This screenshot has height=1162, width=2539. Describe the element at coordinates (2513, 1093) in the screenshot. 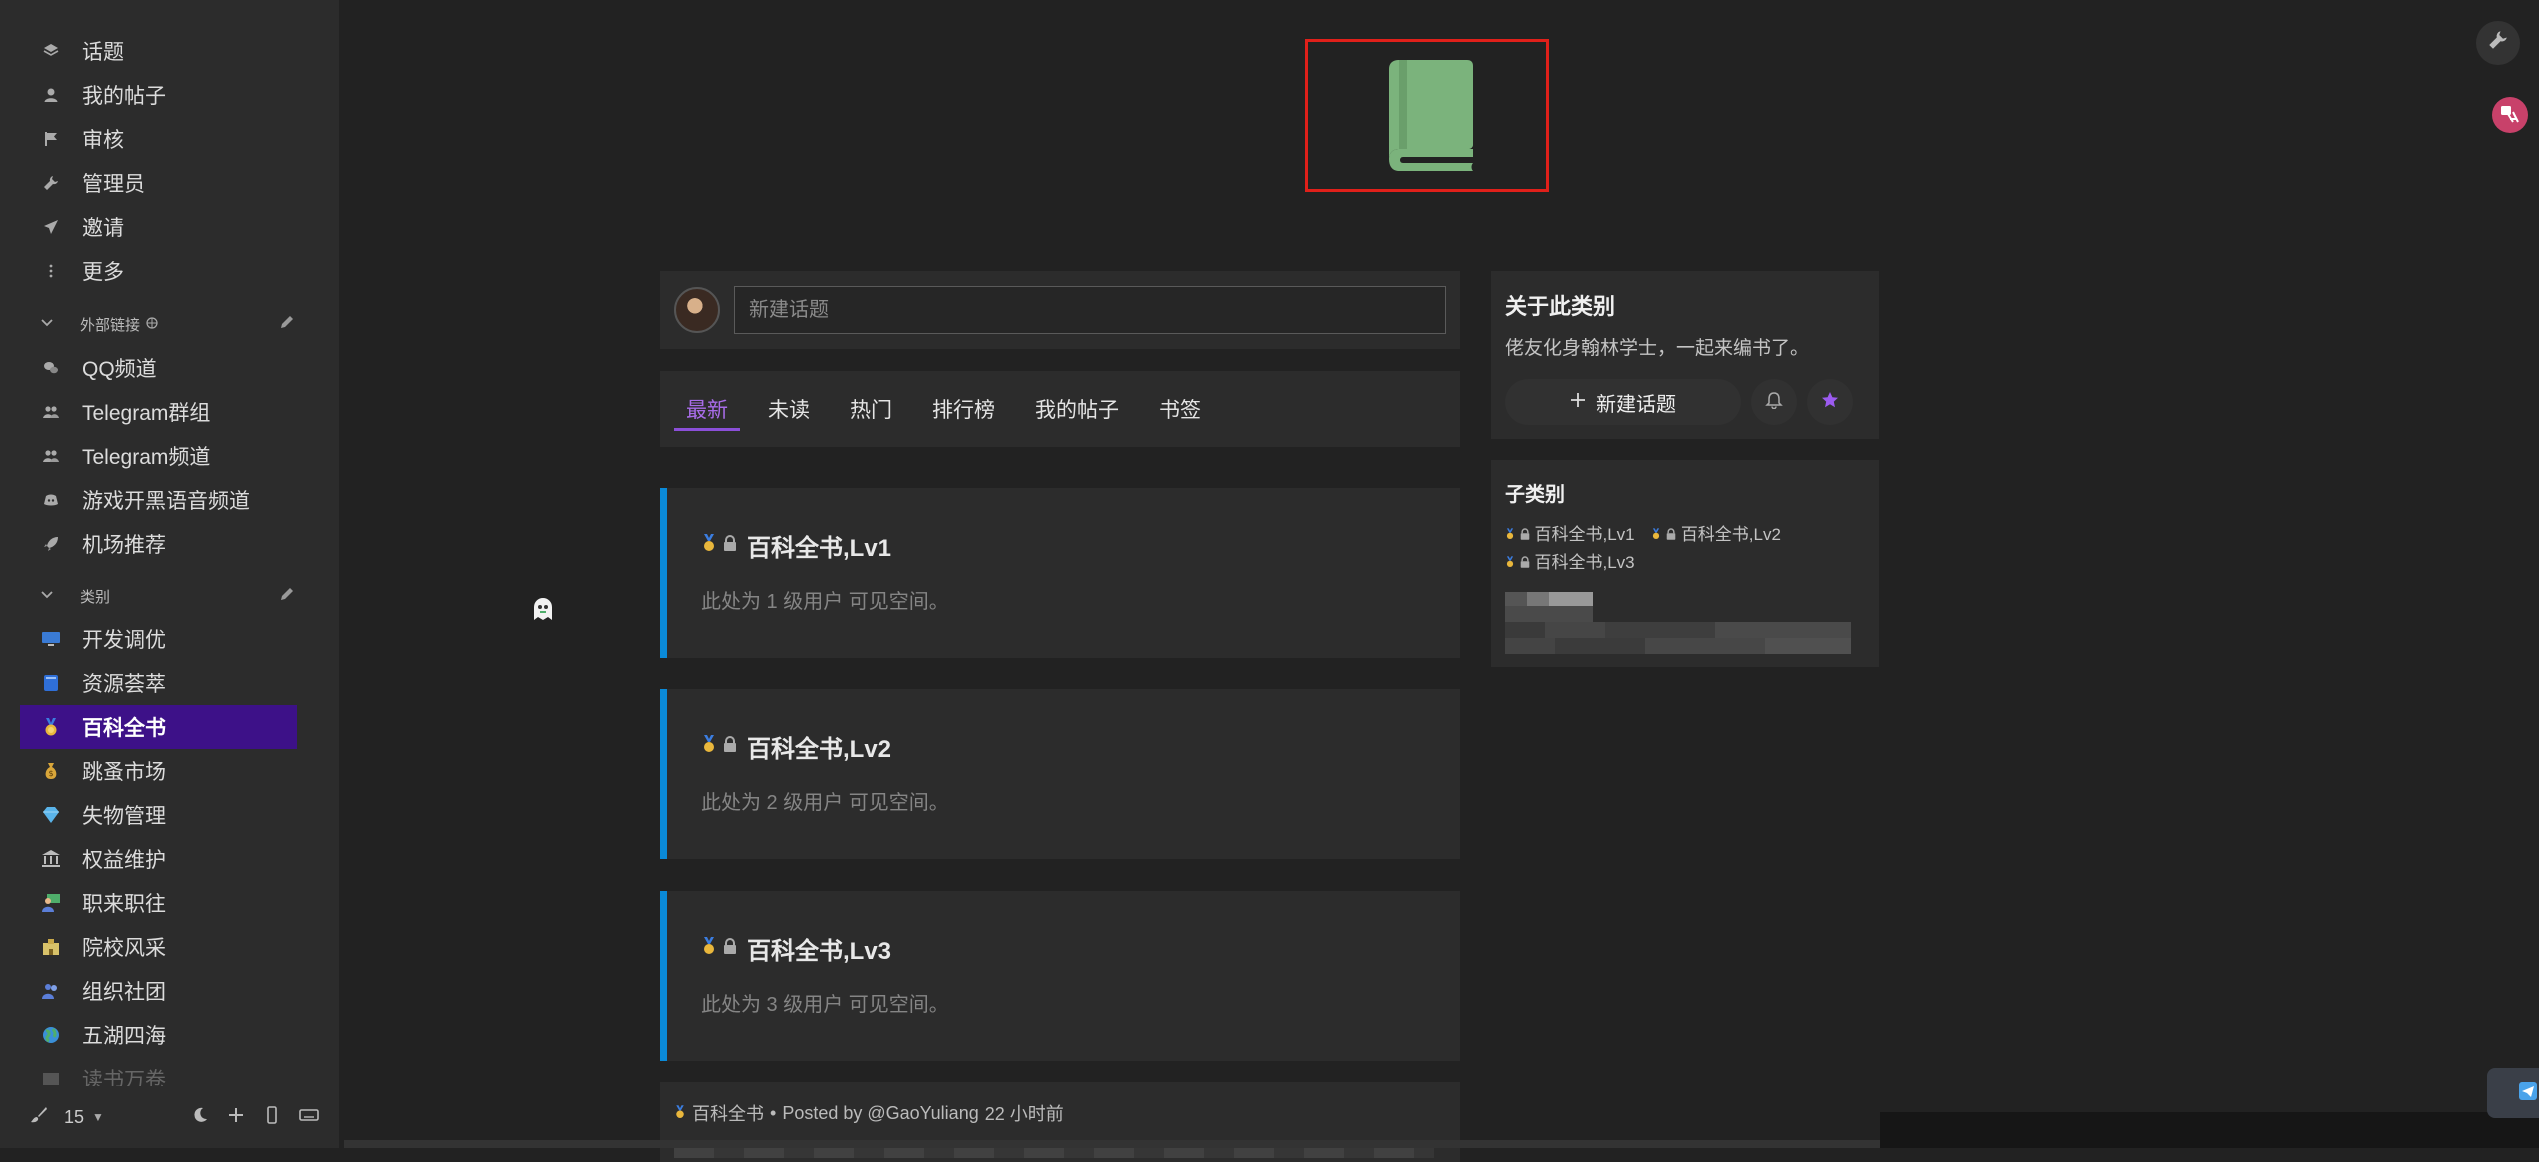

I see `telegram-float-button` at that location.